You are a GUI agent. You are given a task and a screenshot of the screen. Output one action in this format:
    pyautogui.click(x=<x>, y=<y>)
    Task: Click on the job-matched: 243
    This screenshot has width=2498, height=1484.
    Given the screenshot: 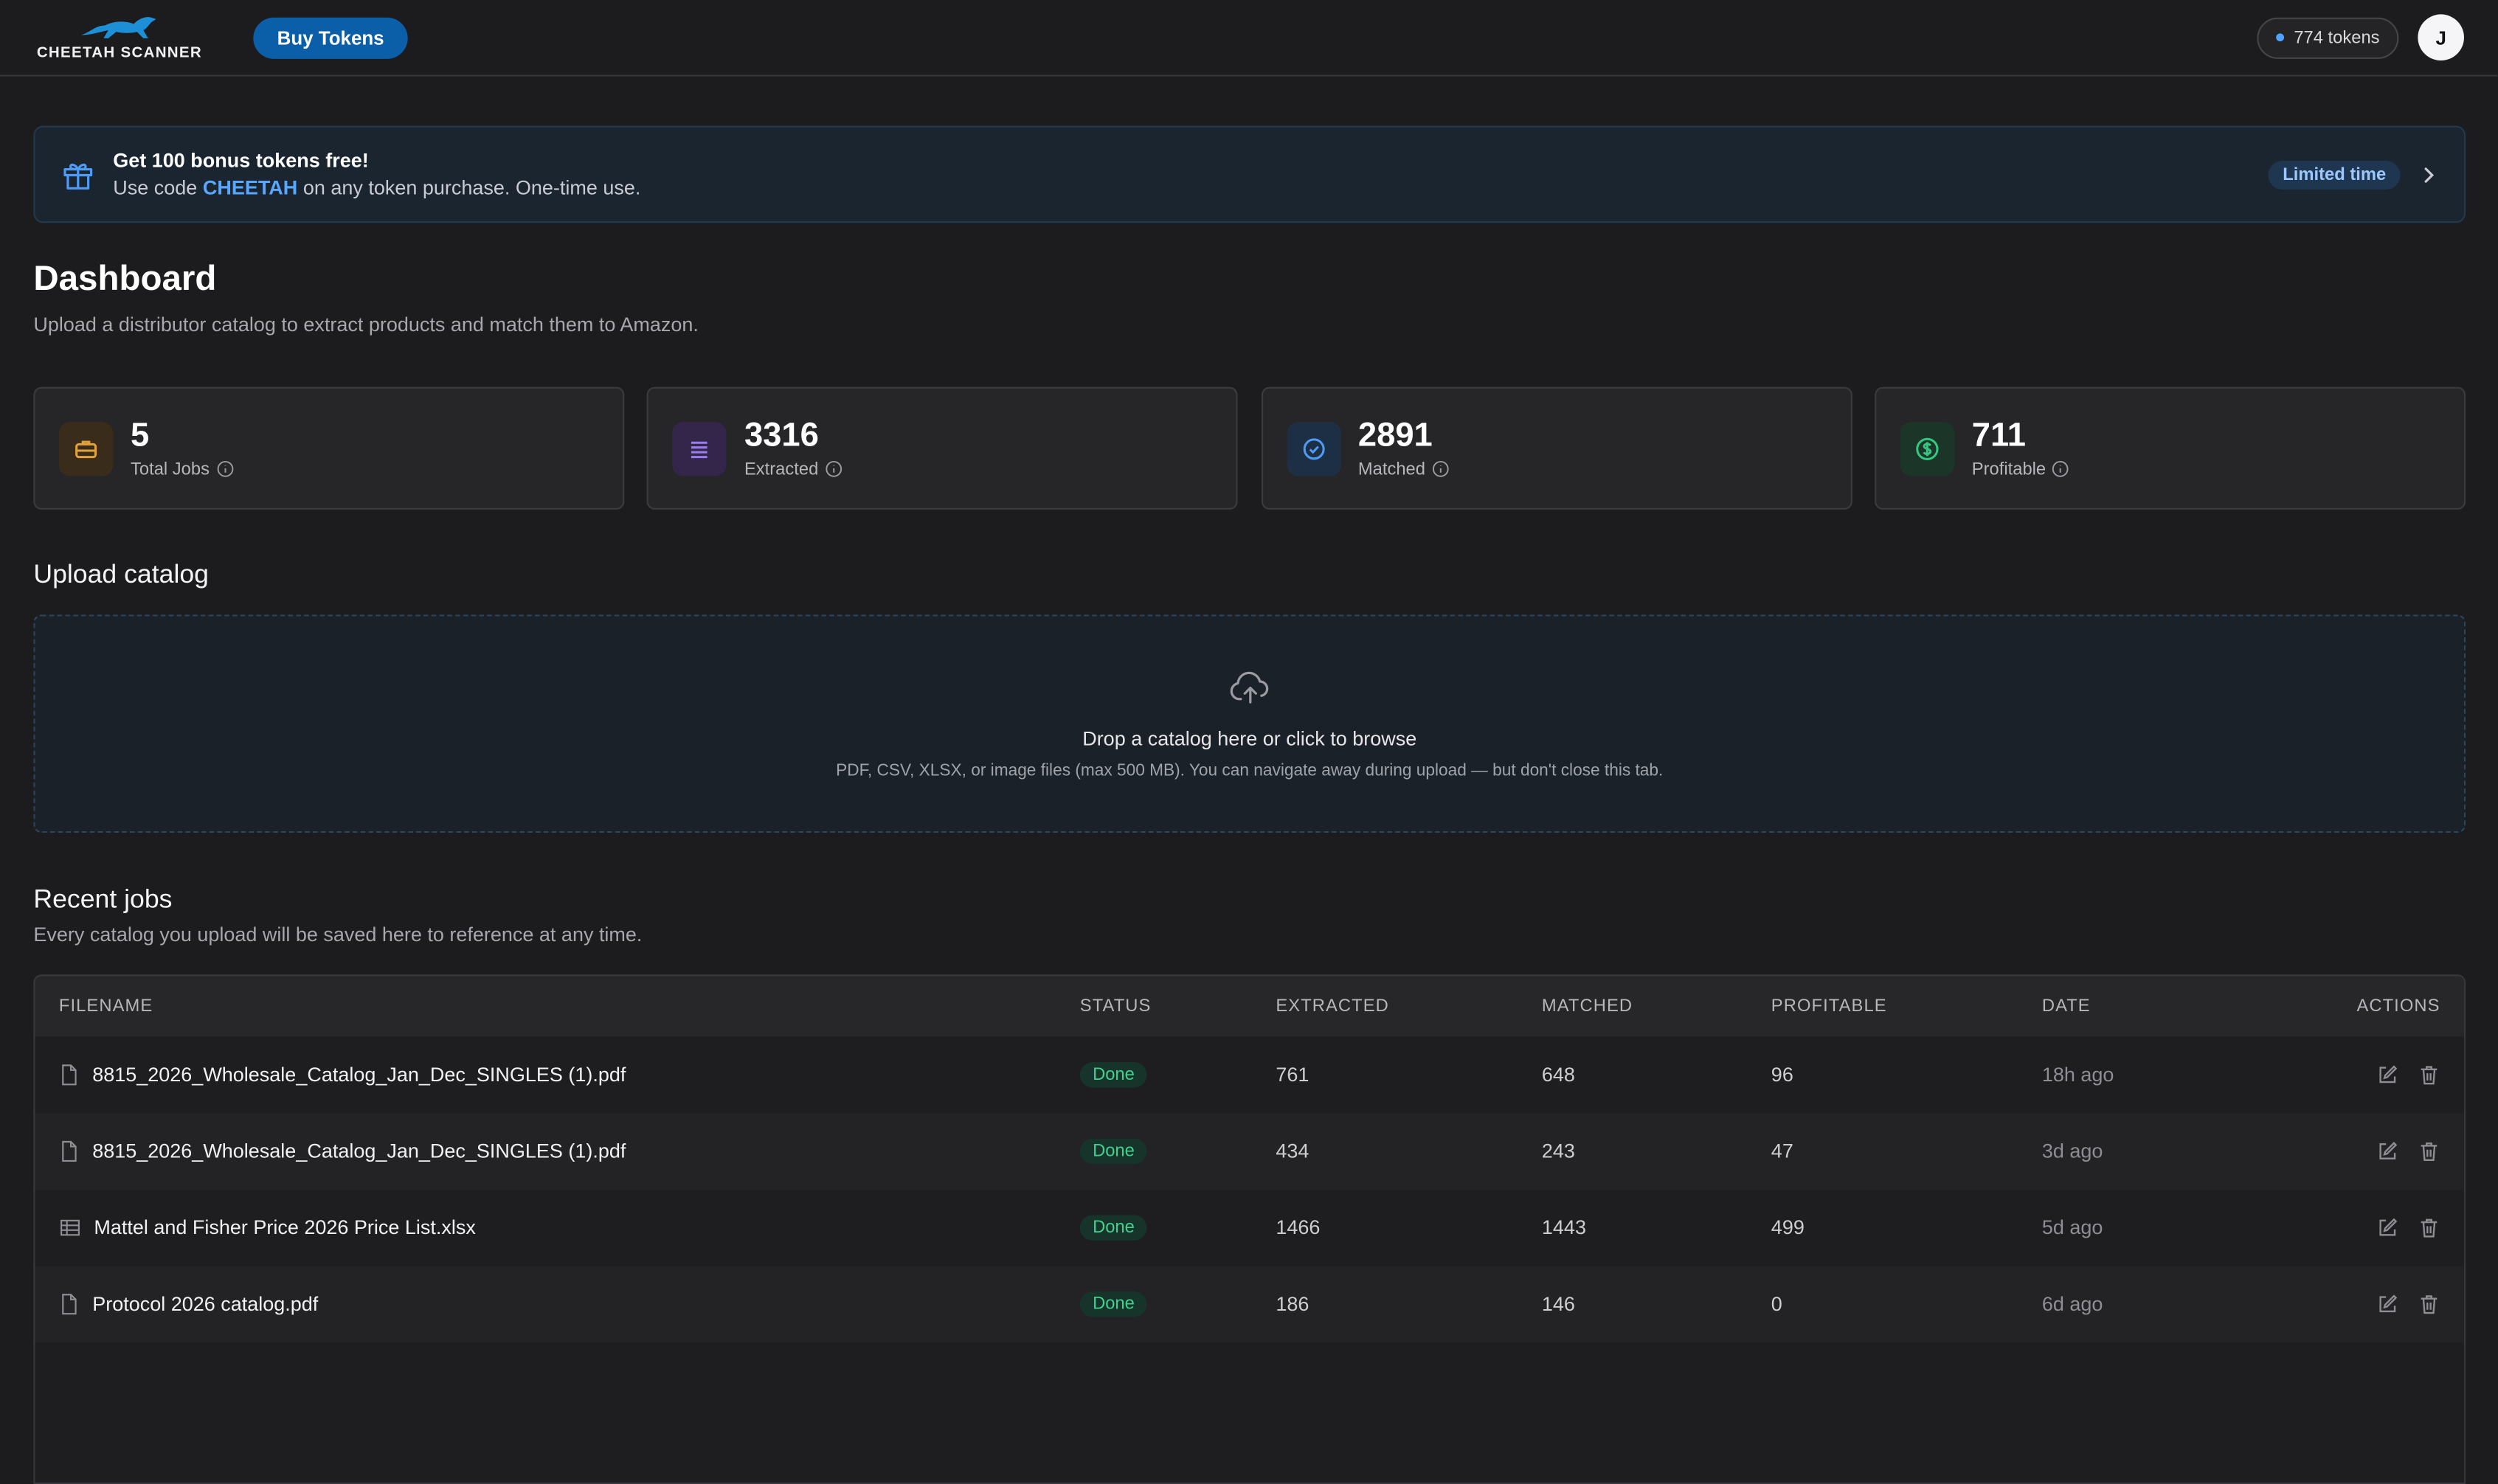 What is the action you would take?
    pyautogui.click(x=1558, y=1151)
    